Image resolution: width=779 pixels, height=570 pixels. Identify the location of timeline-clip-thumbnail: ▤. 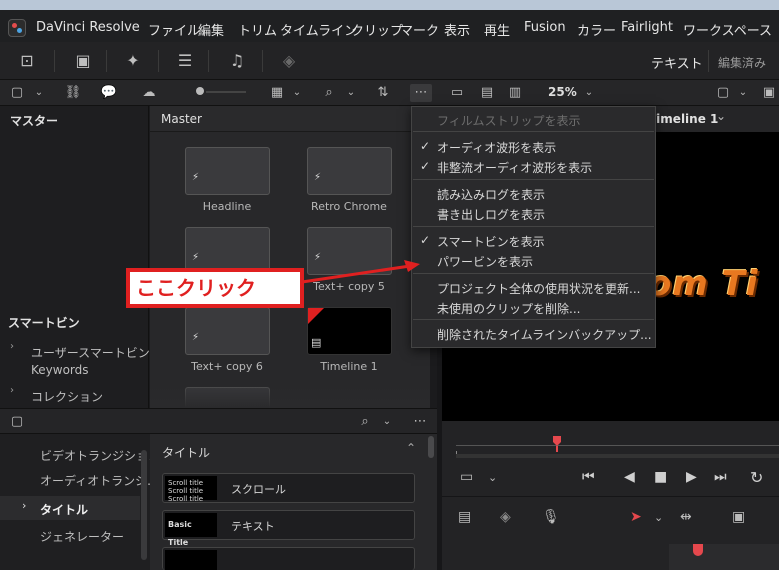
(349, 331).